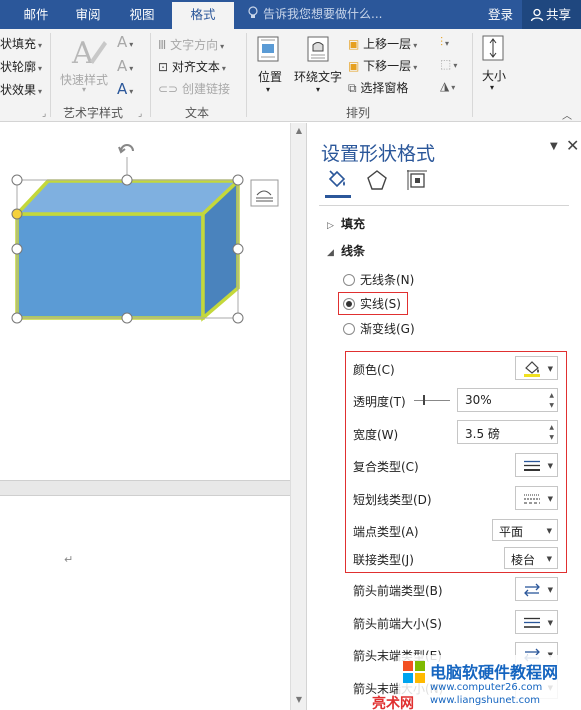  Describe the element at coordinates (140, 114) in the screenshot. I see `wordart-launcher-icon: ⌟` at that location.